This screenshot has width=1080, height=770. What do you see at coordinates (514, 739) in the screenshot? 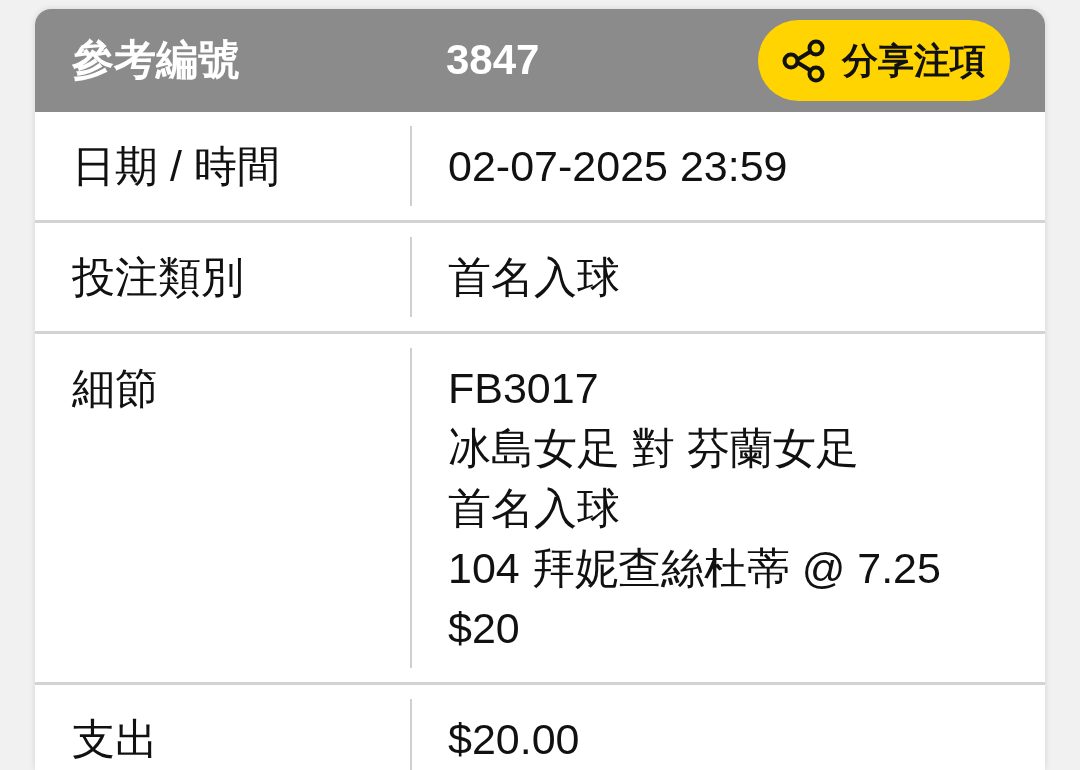
I see `field-value: $20.00` at bounding box center [514, 739].